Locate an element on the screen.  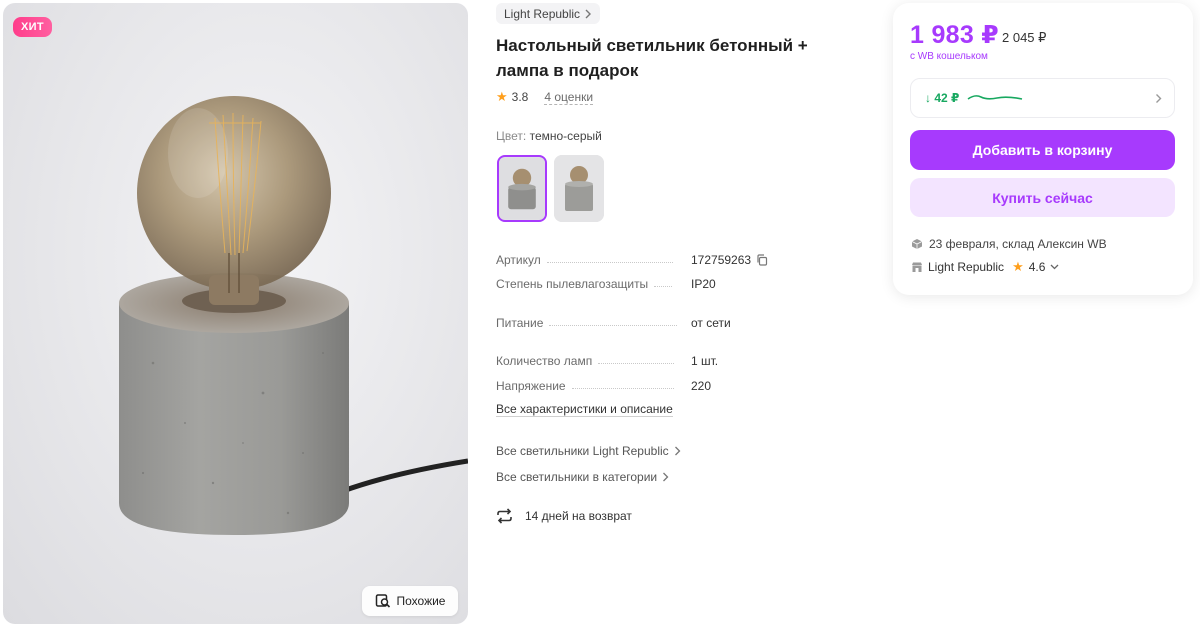
spec-key: Количество ламп is located at coordinates (544, 361).